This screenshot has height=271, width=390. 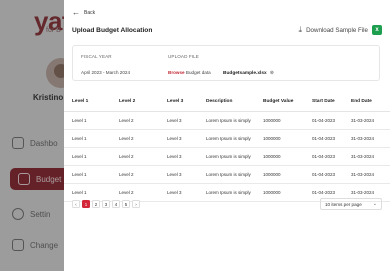 I want to click on chevron-down-icon: ⌄, so click(x=374, y=204).